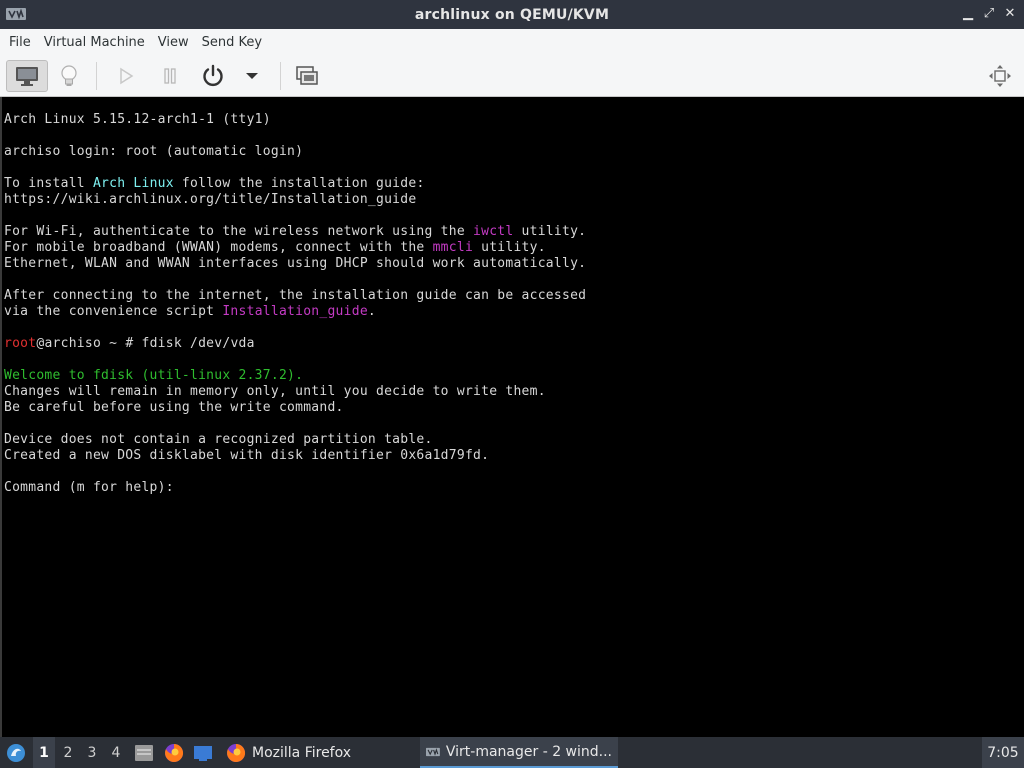 This screenshot has width=1024, height=768. I want to click on run-button, so click(126, 76).